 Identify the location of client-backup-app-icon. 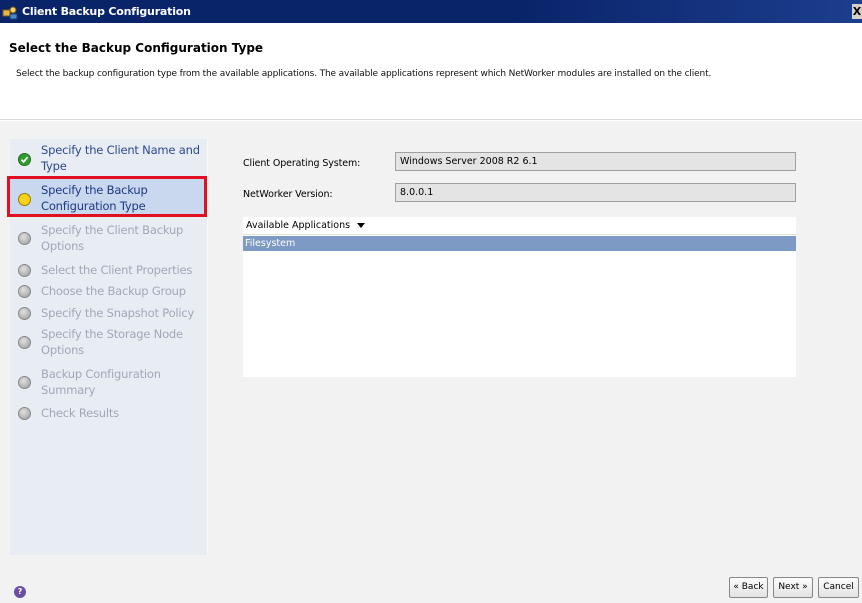
(10, 12).